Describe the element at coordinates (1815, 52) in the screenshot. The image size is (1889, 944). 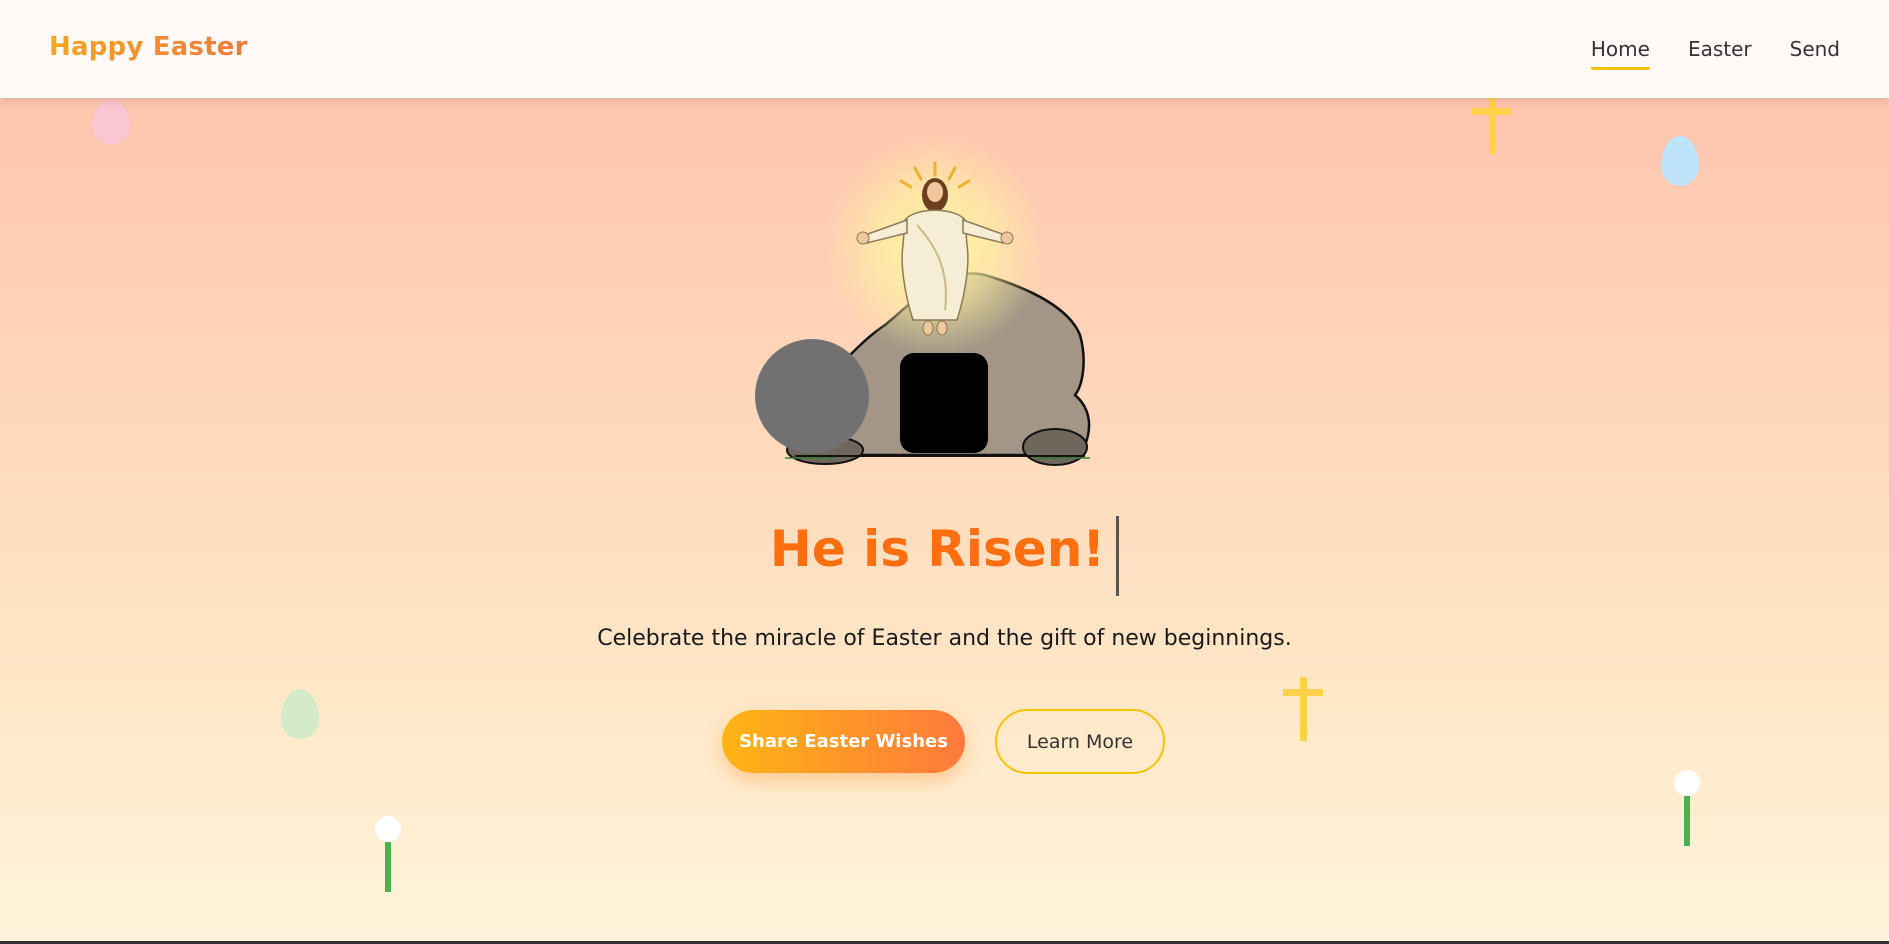
I see `nav-link-send: Send` at that location.